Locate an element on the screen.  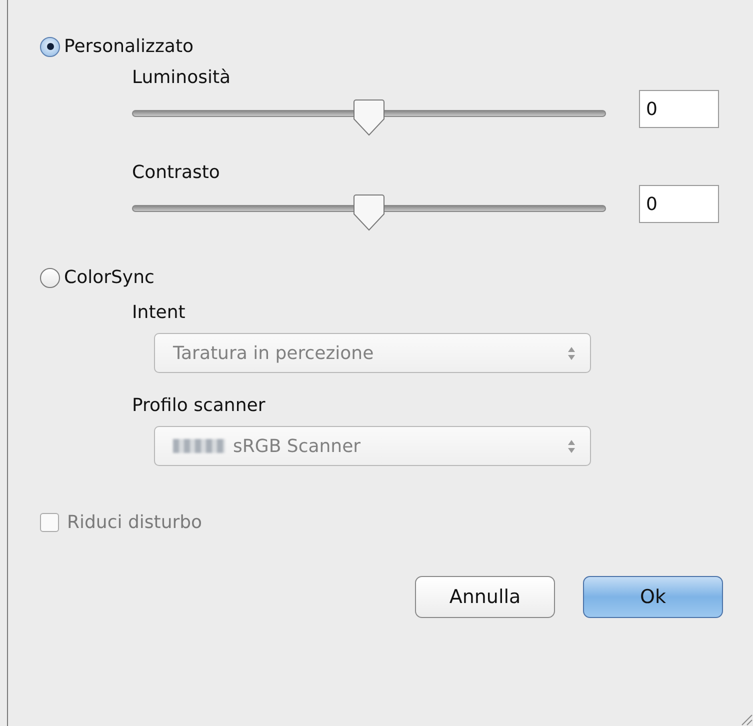
checkbox-label: Riduci disturbo is located at coordinates (134, 522).